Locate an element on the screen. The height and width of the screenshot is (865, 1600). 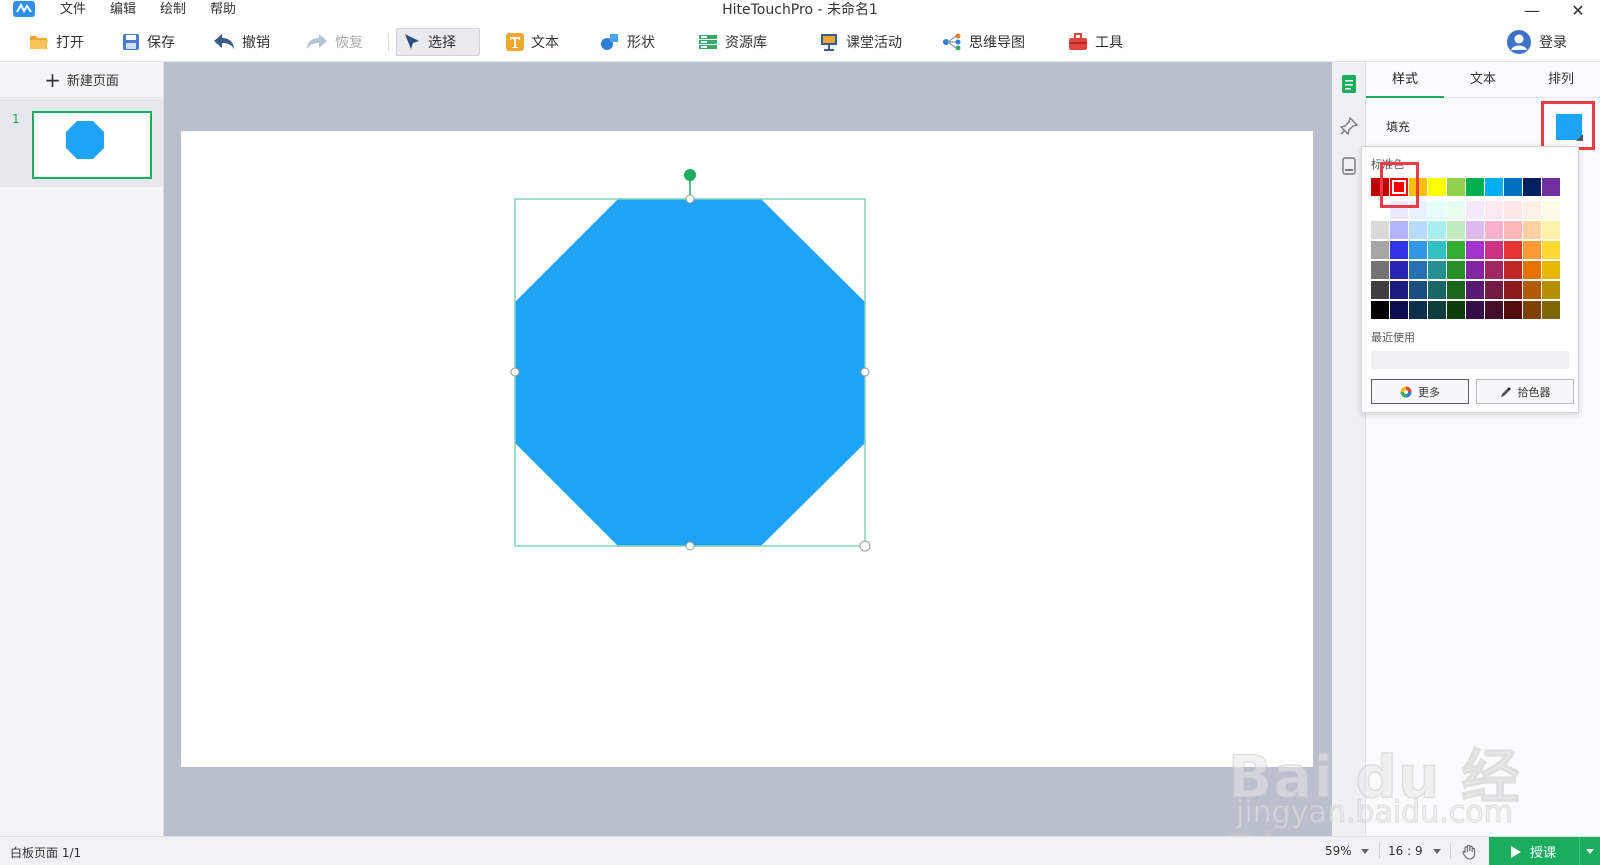
new-page-button: + 新建页面 is located at coordinates (81, 80).